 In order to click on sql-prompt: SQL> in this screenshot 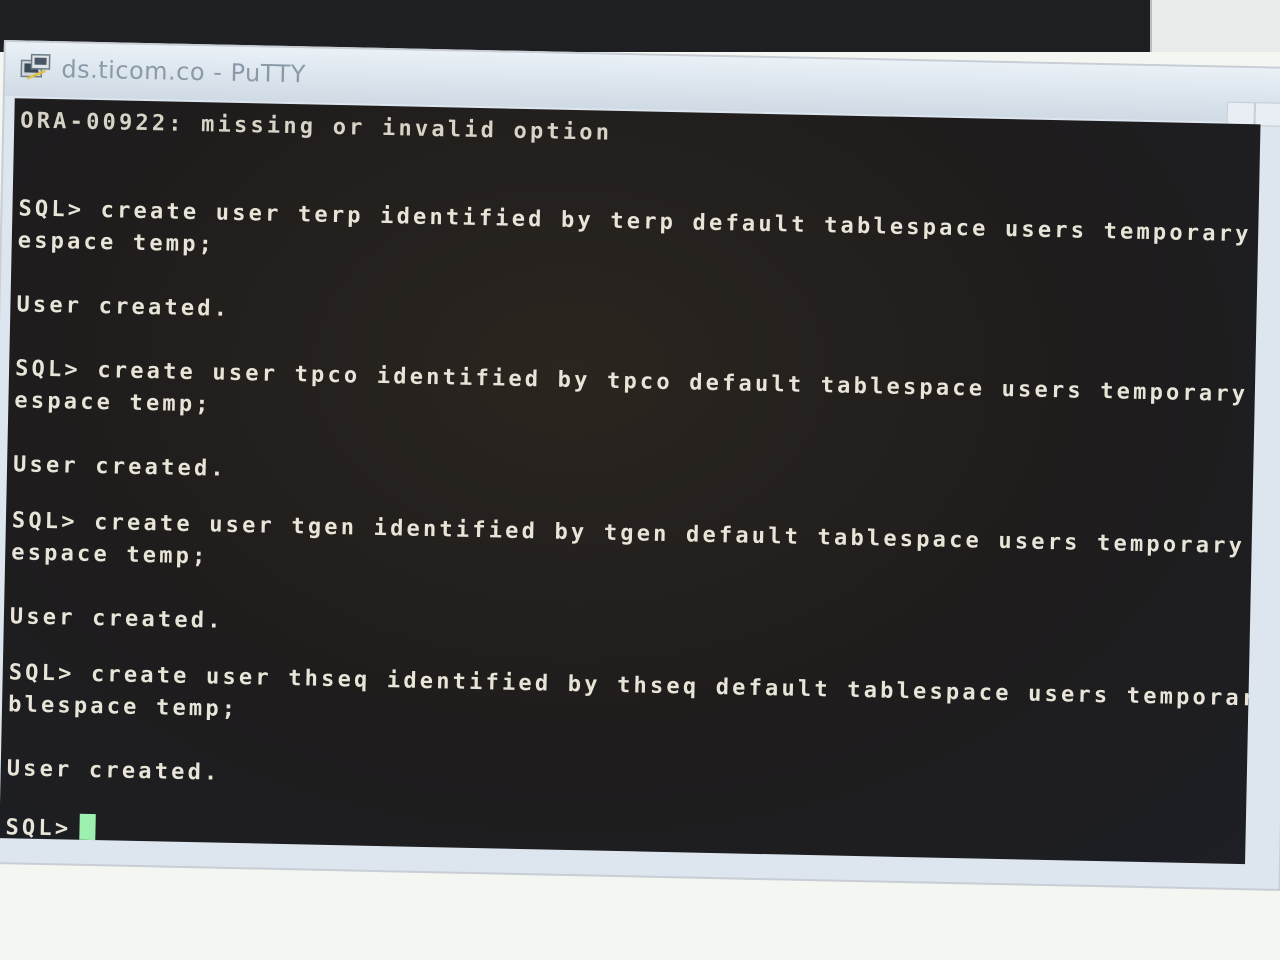, I will do `click(38, 828)`.